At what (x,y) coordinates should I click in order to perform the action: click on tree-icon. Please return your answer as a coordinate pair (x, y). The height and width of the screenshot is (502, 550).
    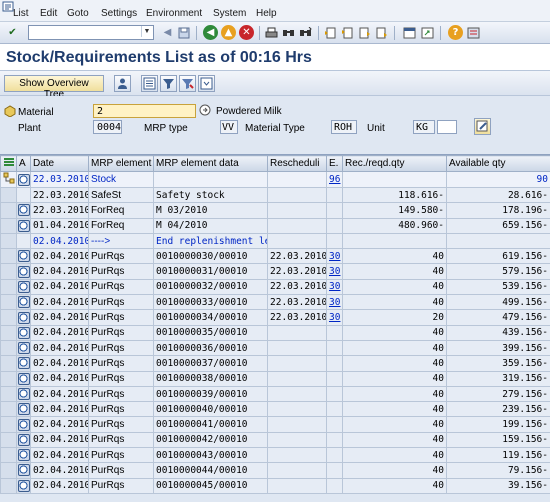
    Looking at the image, I should click on (9, 178).